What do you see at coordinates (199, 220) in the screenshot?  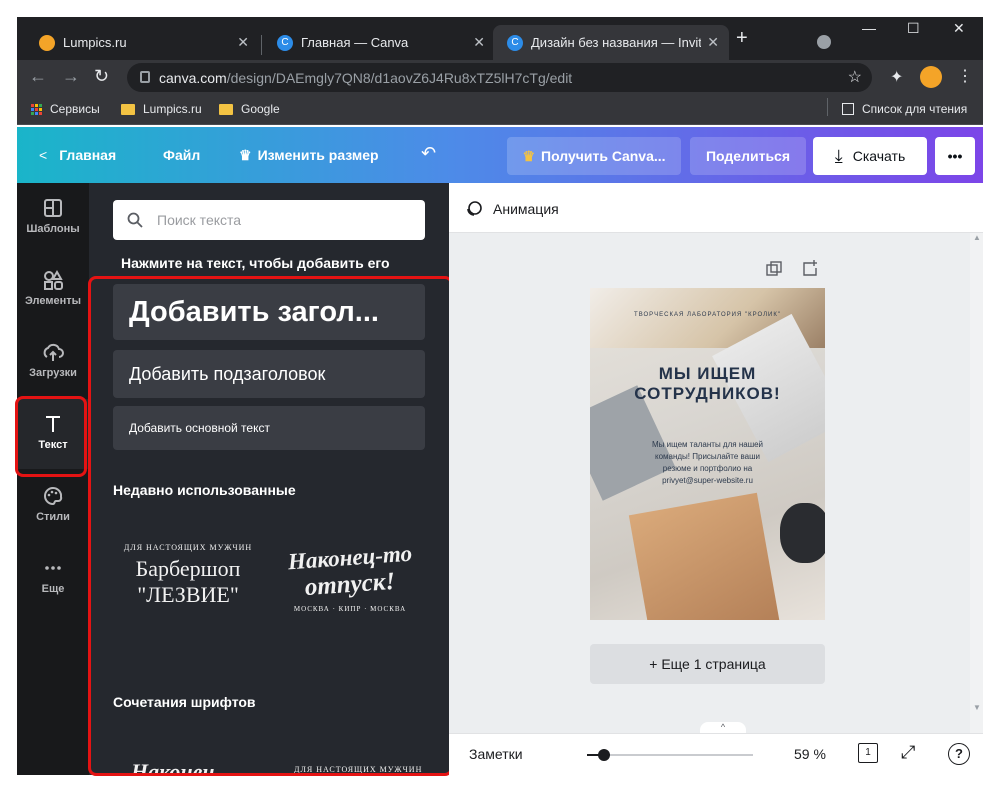 I see `search-placeholder: Поиск текста` at bounding box center [199, 220].